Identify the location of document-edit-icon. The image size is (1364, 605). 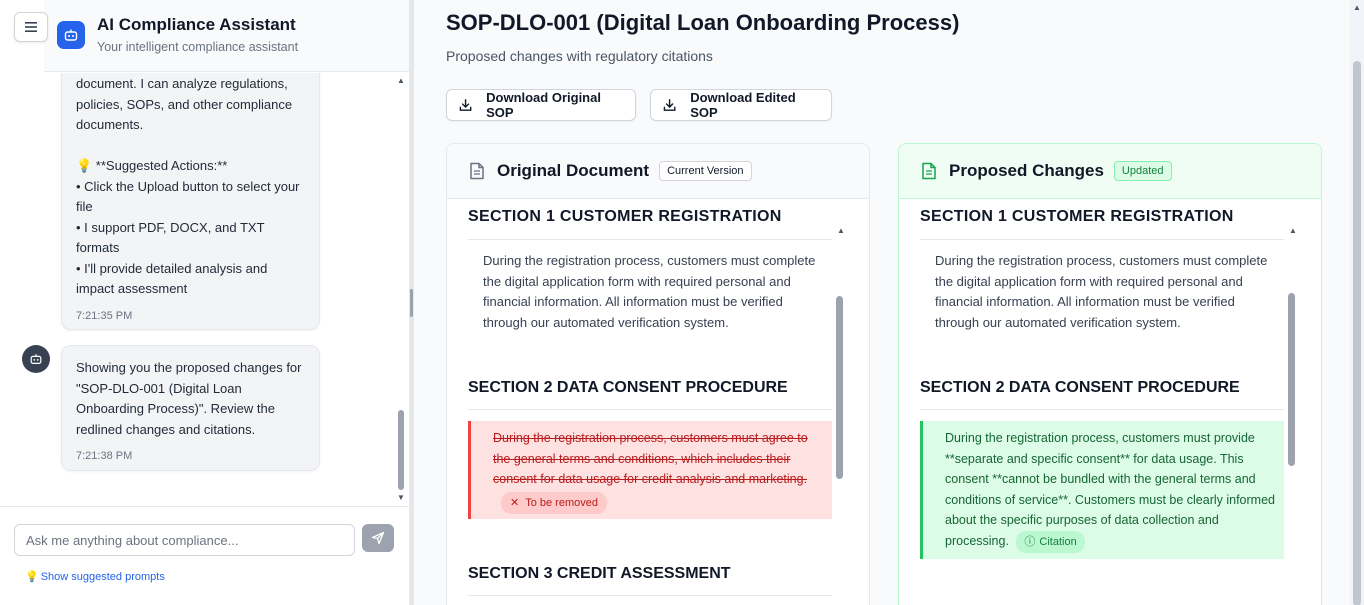
(929, 171).